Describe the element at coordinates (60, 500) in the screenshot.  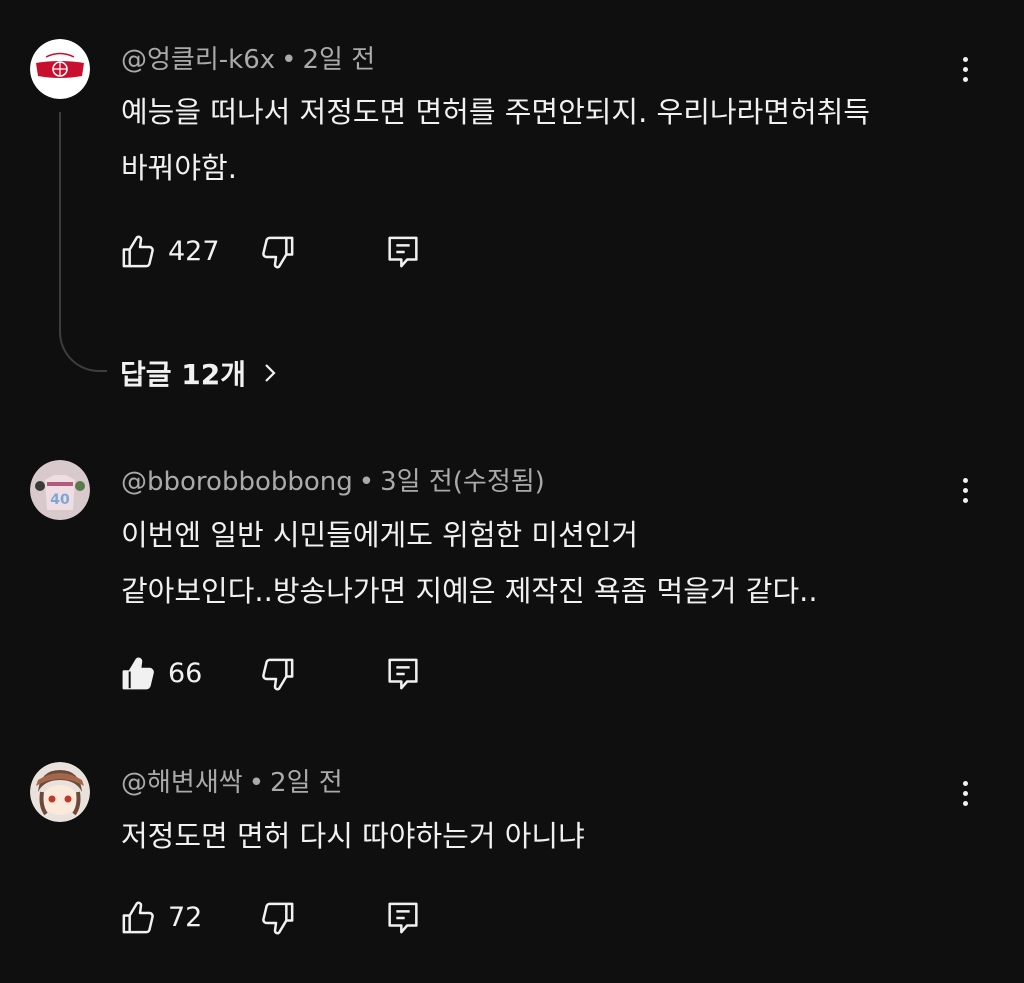
I see `svg-text: 40` at that location.